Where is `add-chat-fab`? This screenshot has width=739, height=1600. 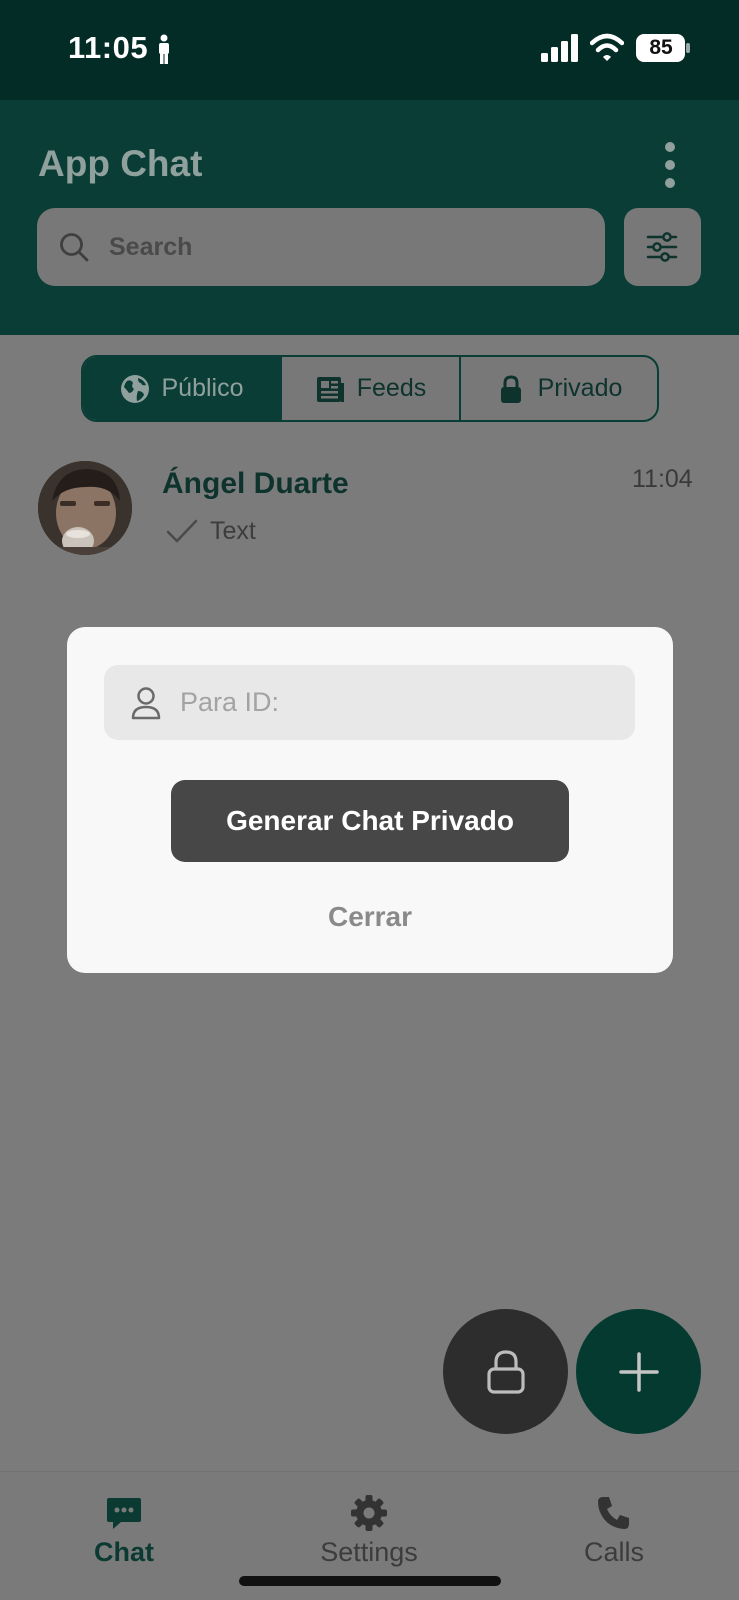 add-chat-fab is located at coordinates (638, 1371).